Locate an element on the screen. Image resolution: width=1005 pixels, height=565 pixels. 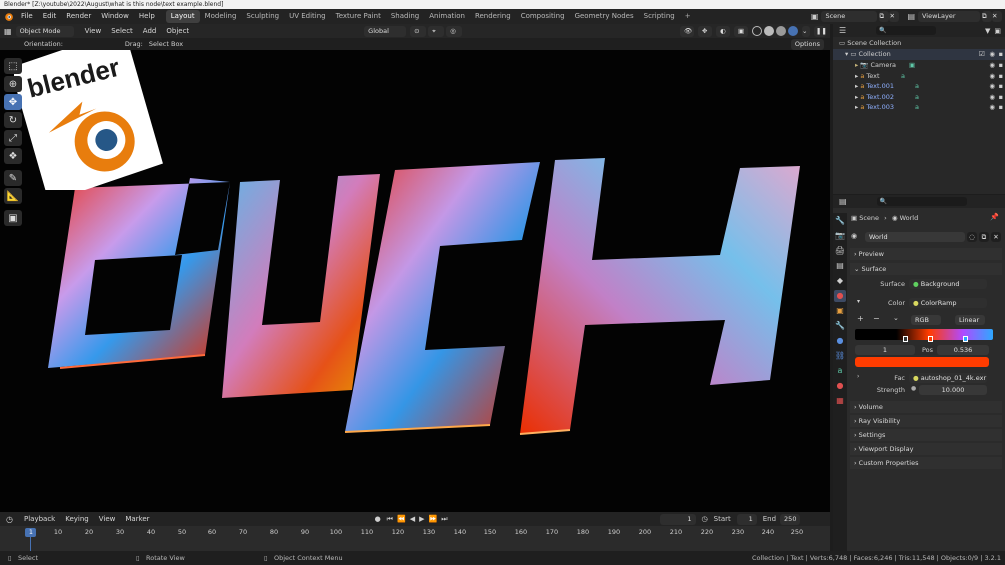
outliner-editor-icon: ☰ is located at coordinates (842, 30).